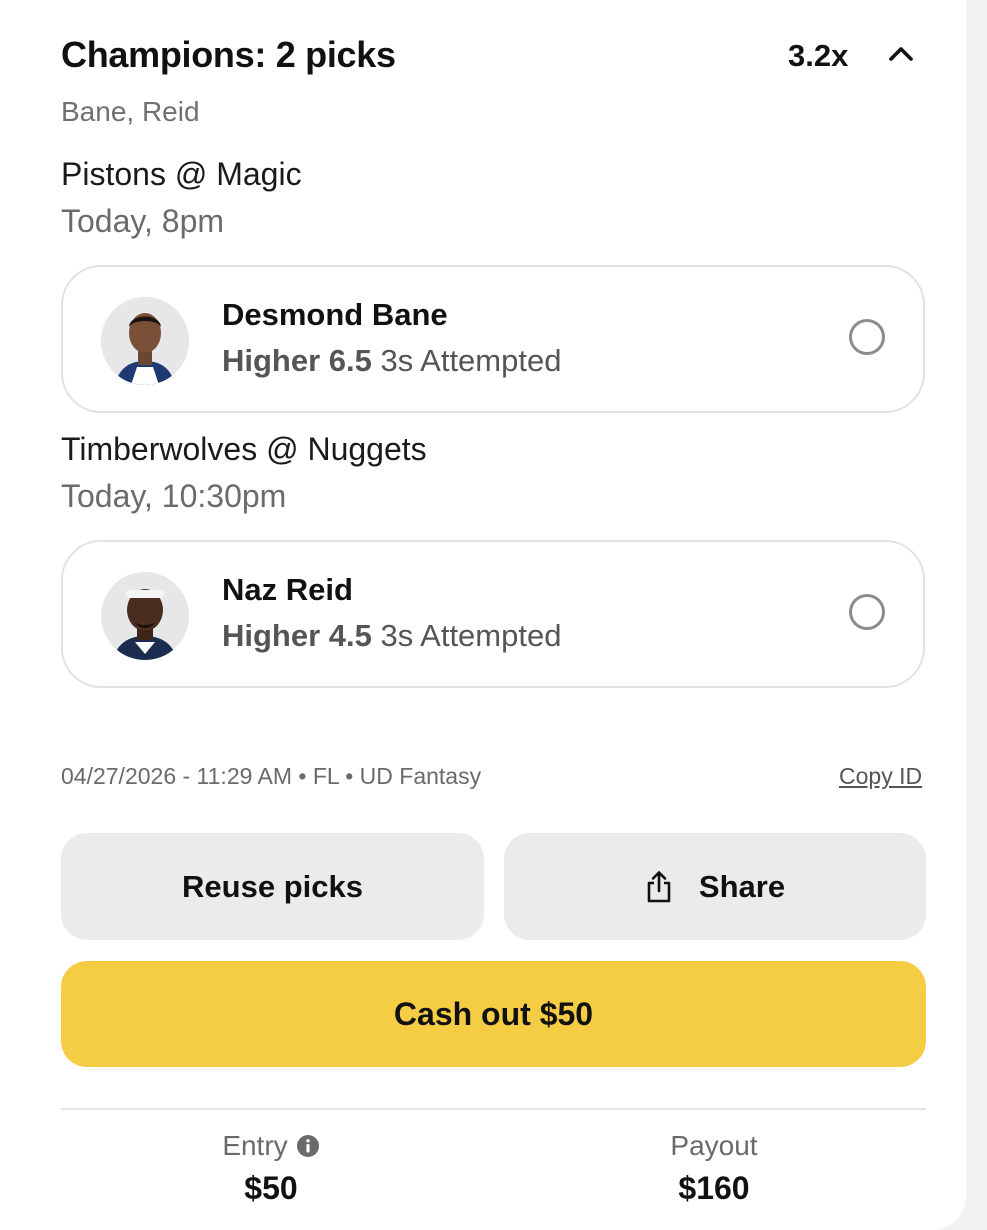 Image resolution: width=987 pixels, height=1230 pixels. Describe the element at coordinates (901, 54) in the screenshot. I see `chevron-up-icon` at that location.